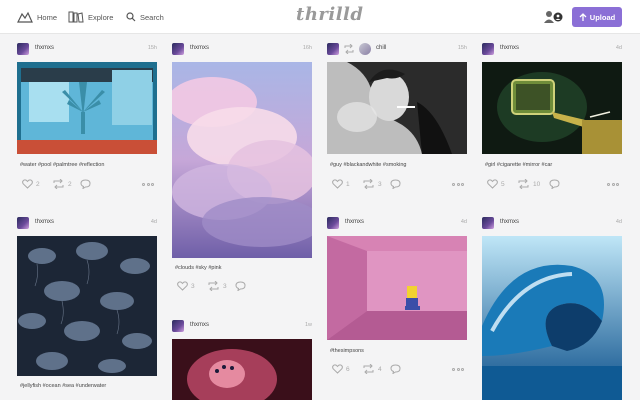 The width and height of the screenshot is (640, 400). I want to click on nav-explore: Explore, so click(90, 17).